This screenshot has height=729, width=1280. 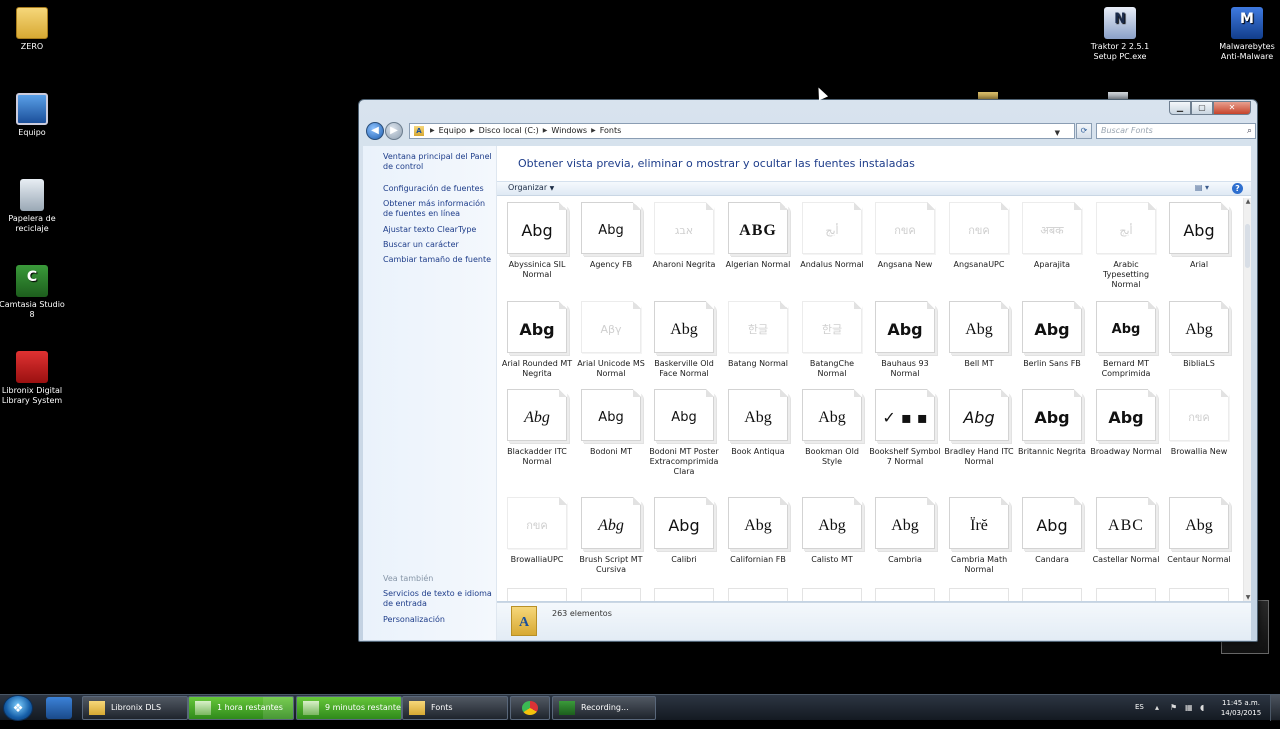 What do you see at coordinates (979, 335) in the screenshot?
I see `font-item: Abg Bell MT` at bounding box center [979, 335].